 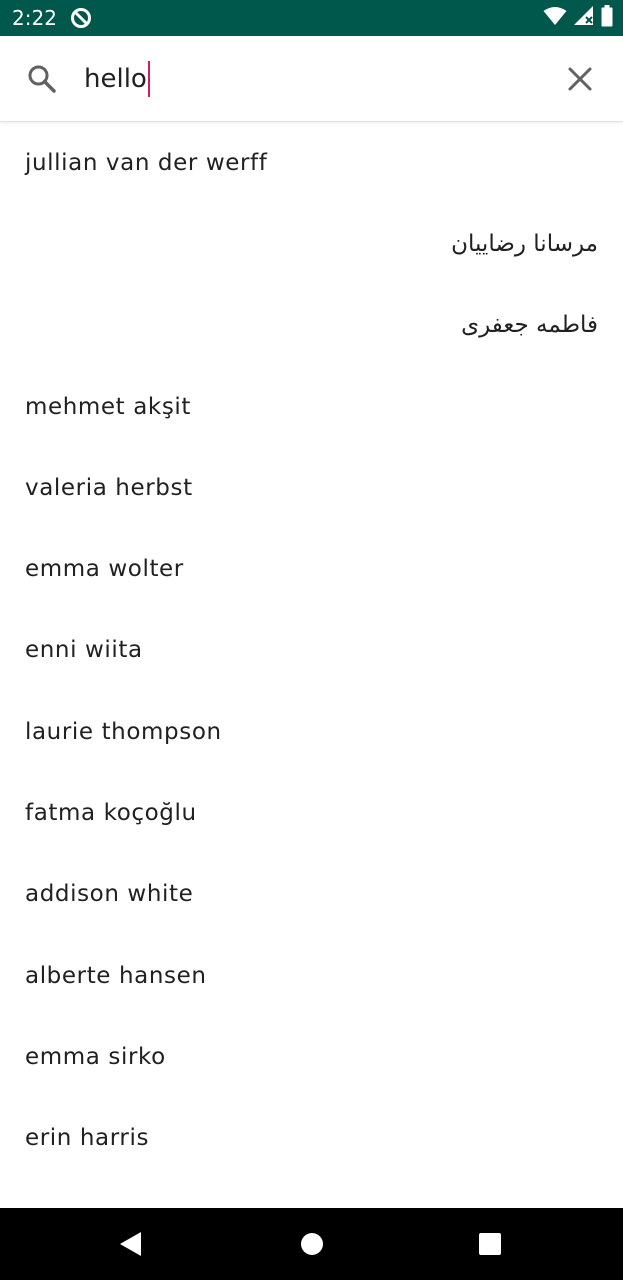 I want to click on list-item: jullian van der werff, so click(x=311, y=162).